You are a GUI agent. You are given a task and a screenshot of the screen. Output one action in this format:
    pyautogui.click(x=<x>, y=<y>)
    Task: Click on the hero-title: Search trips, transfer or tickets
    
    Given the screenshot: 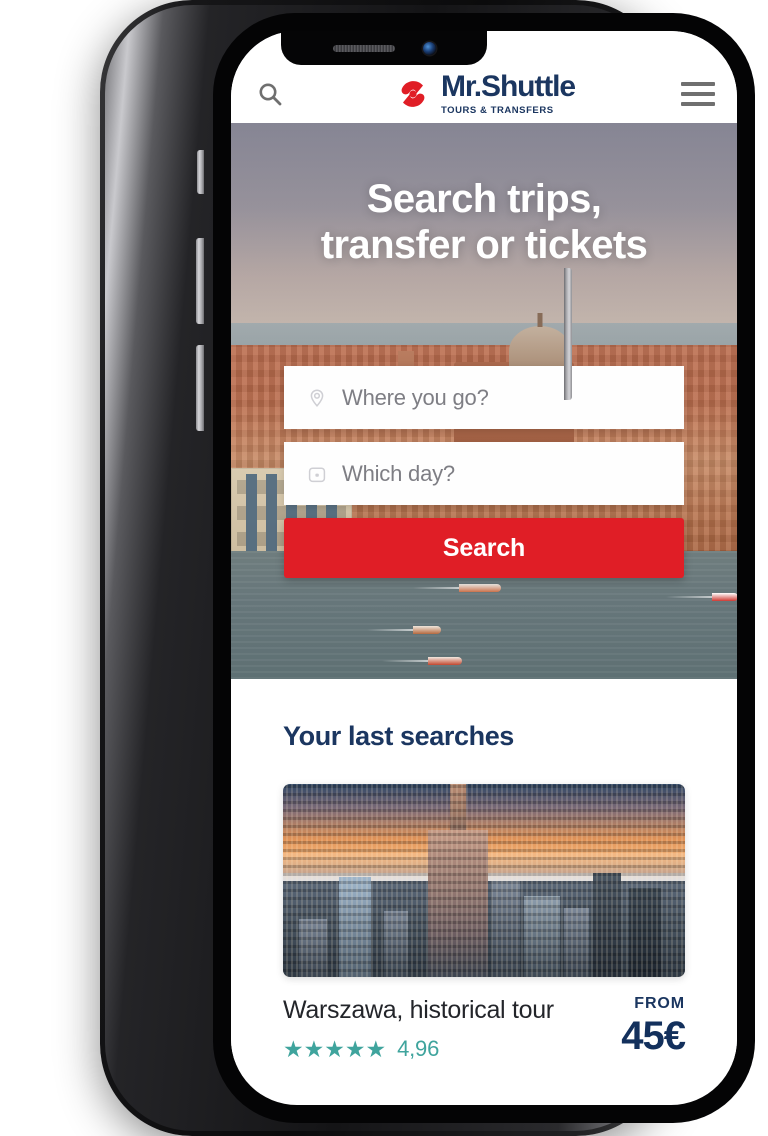 What is the action you would take?
    pyautogui.click(x=484, y=222)
    